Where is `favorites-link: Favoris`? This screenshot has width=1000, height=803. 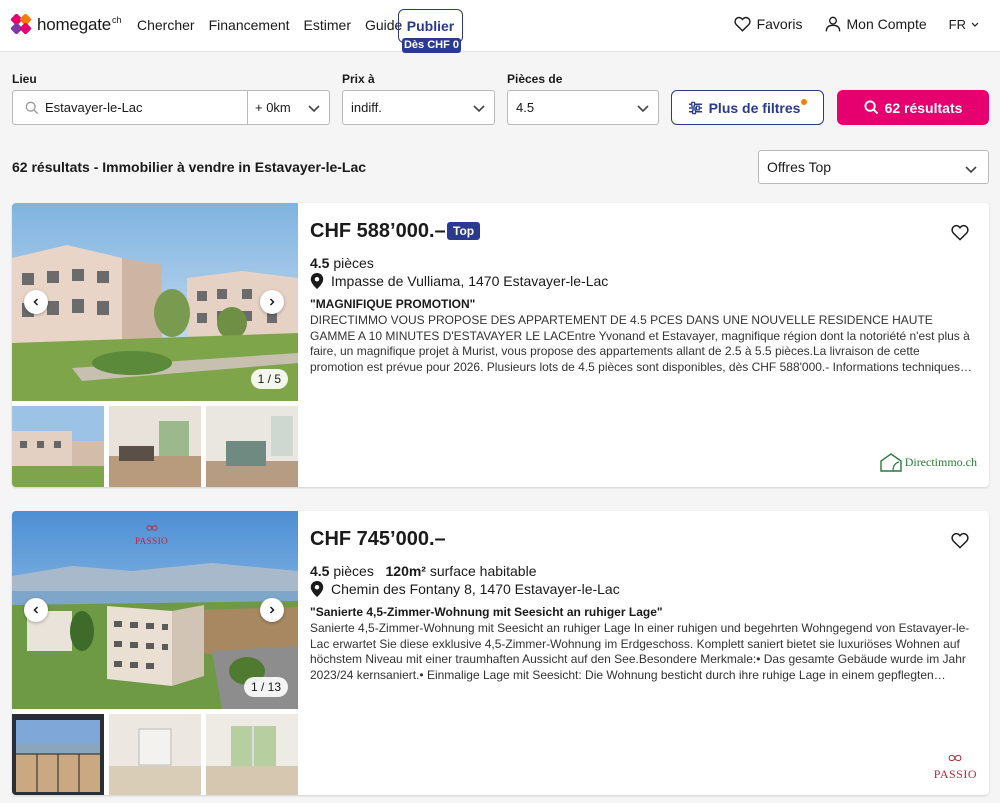 favorites-link: Favoris is located at coordinates (768, 24).